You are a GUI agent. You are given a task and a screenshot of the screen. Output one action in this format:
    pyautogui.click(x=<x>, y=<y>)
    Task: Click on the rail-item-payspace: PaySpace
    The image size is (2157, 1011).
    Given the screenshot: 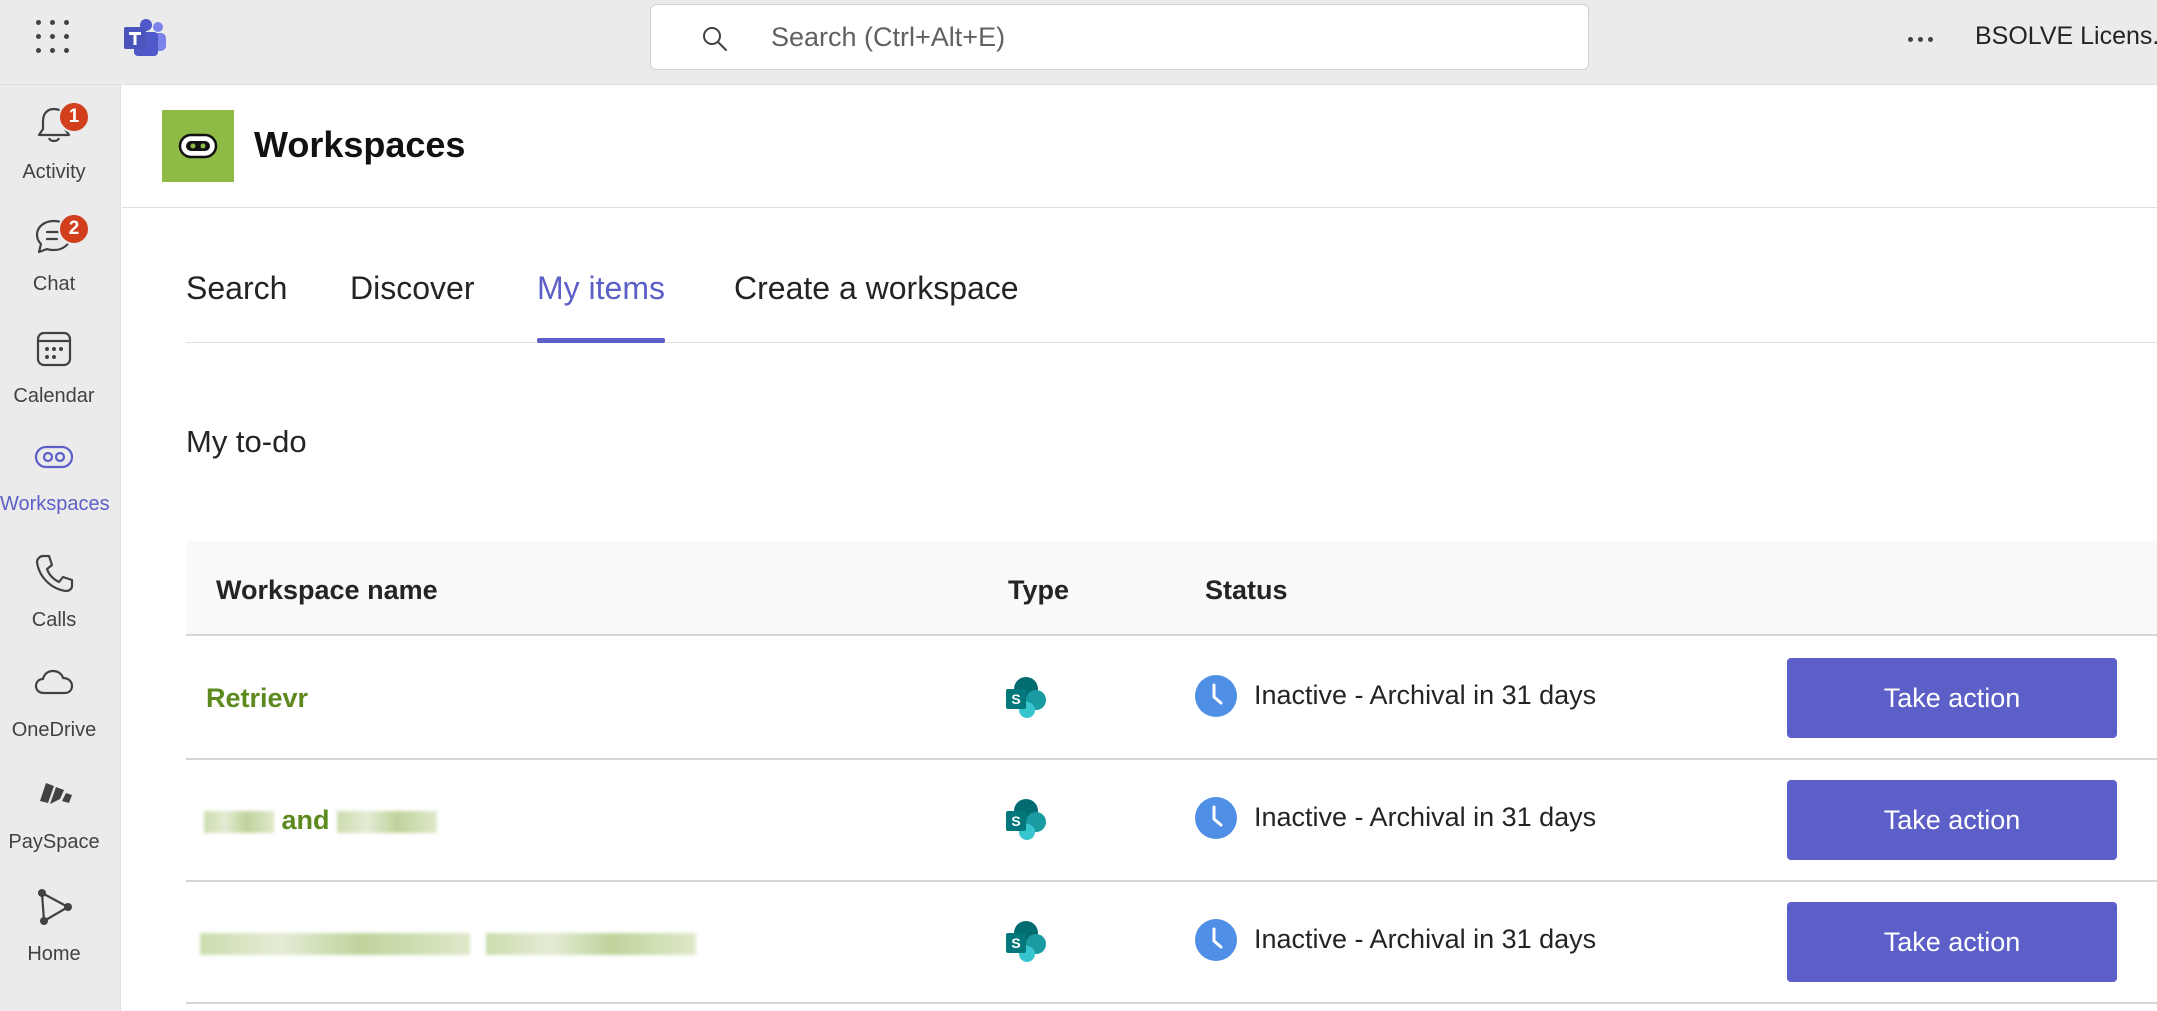 What is the action you would take?
    pyautogui.click(x=60, y=811)
    